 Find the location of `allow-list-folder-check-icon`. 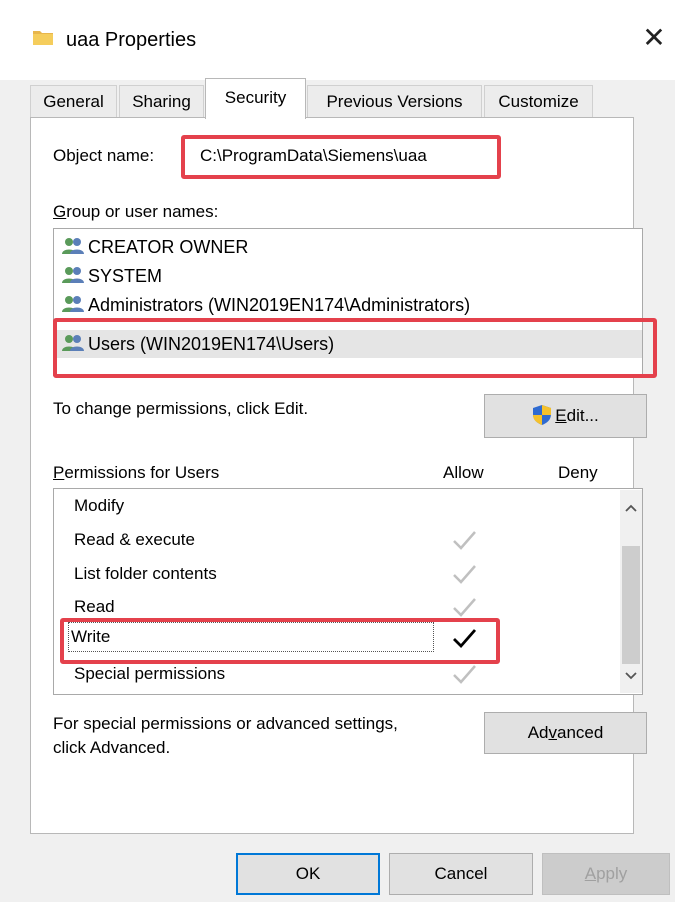

allow-list-folder-check-icon is located at coordinates (464, 574).